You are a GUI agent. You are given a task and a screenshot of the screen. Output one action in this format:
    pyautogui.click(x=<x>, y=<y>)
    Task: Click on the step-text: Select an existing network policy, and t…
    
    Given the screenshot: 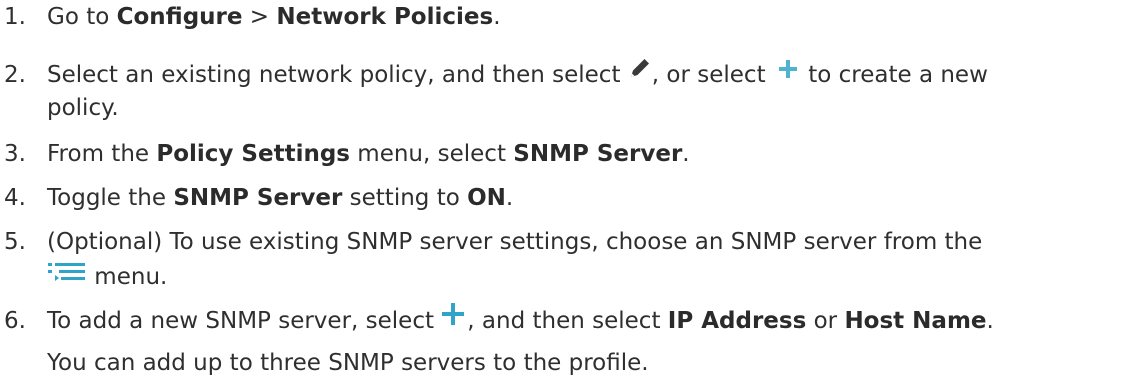 What is the action you would take?
    pyautogui.click(x=517, y=73)
    